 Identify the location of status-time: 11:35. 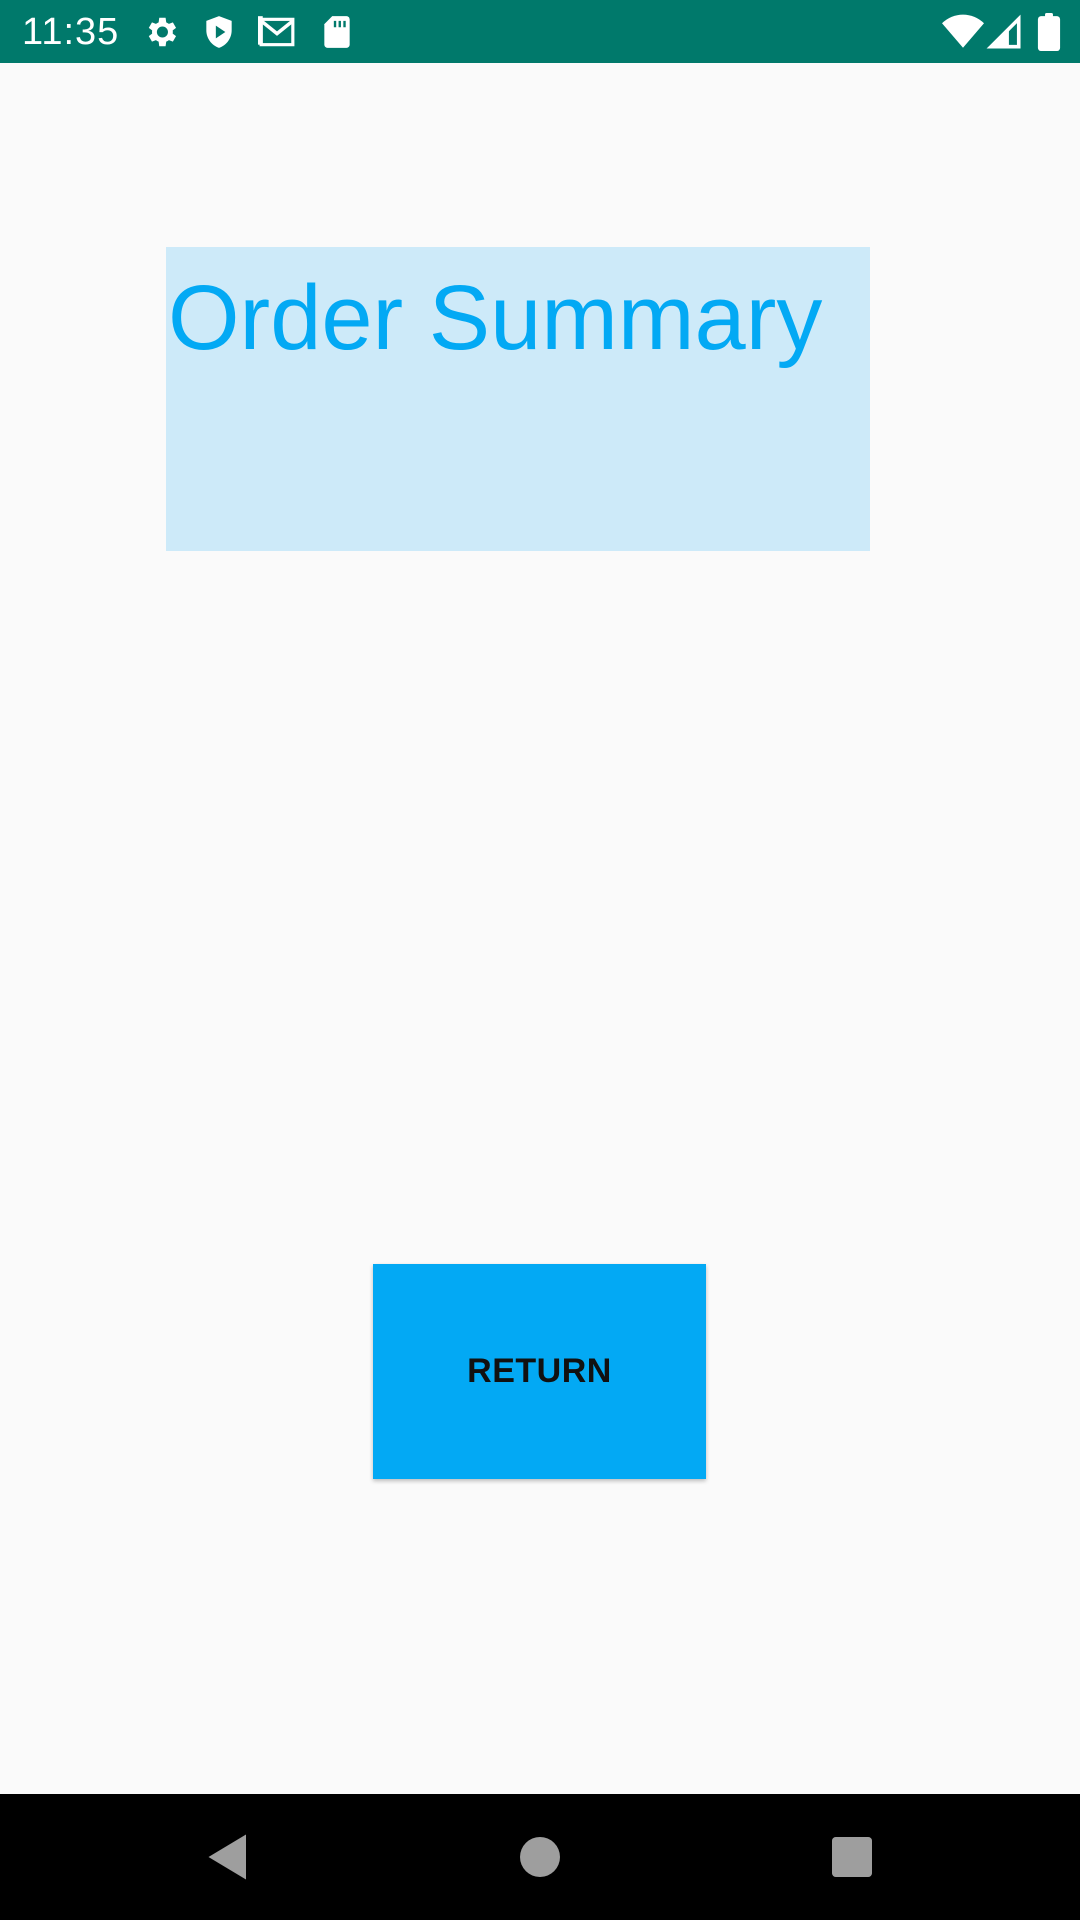
(71, 32).